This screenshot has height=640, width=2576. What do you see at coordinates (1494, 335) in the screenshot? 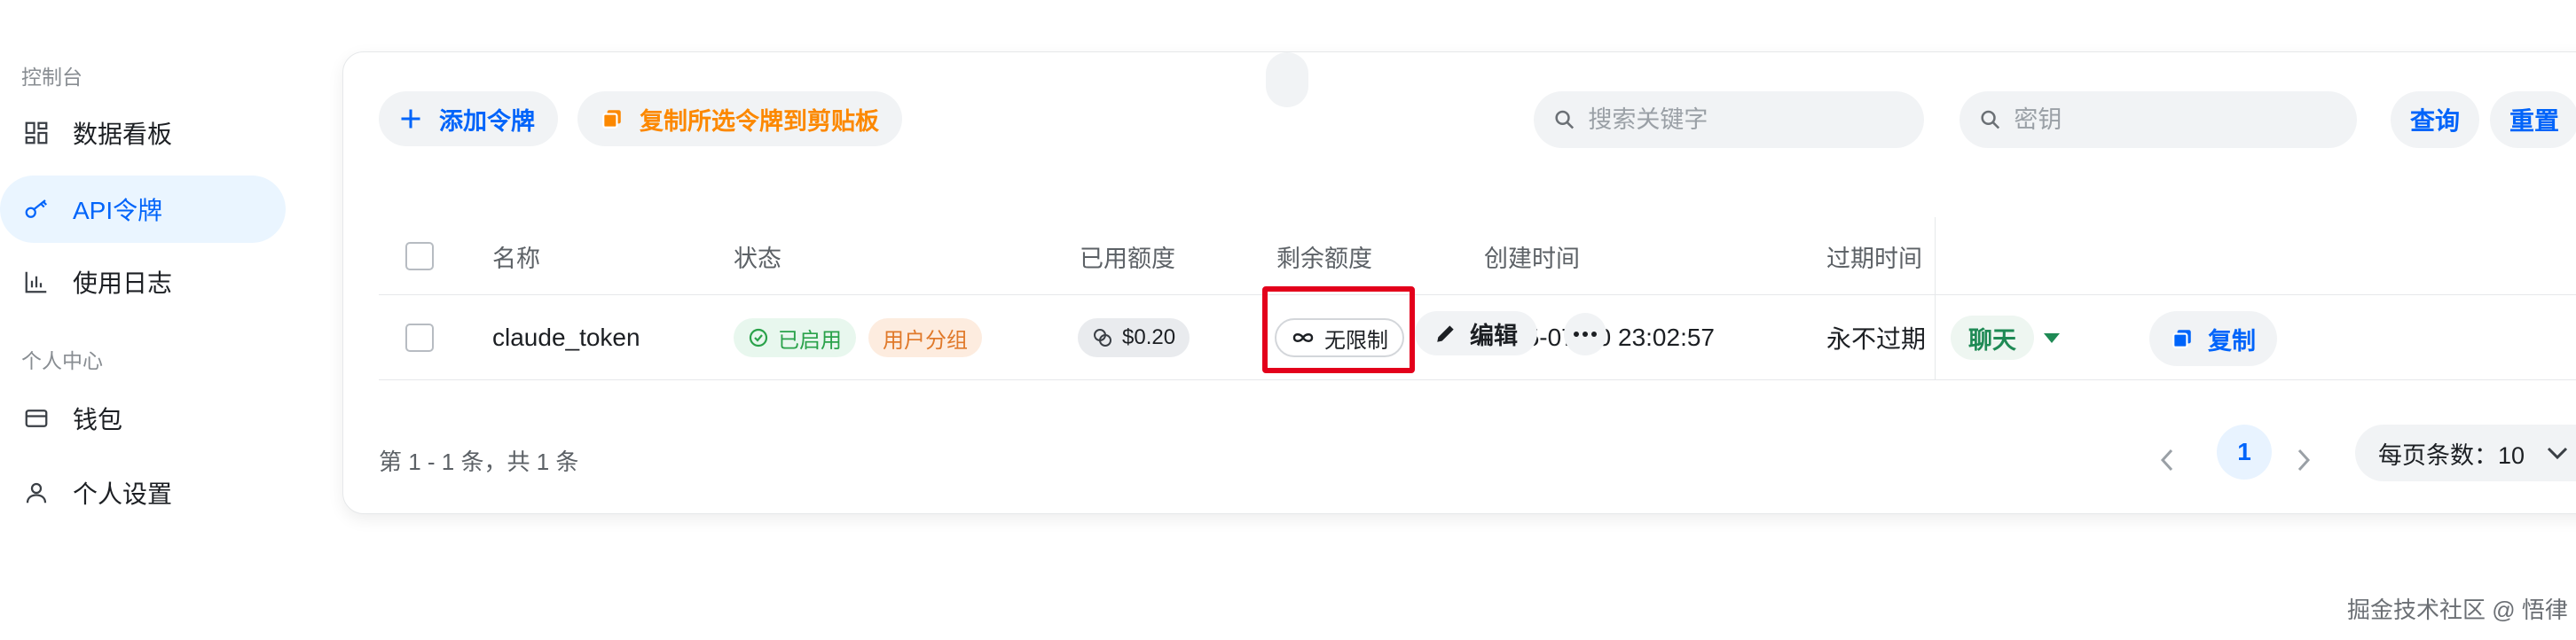
I see `edit-token-label: 编辑` at bounding box center [1494, 335].